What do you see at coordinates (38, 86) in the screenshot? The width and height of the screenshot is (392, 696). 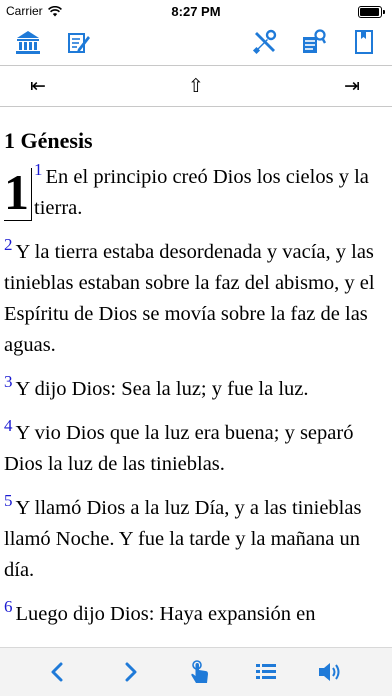 I see `previous-chapter-button: ⇤` at bounding box center [38, 86].